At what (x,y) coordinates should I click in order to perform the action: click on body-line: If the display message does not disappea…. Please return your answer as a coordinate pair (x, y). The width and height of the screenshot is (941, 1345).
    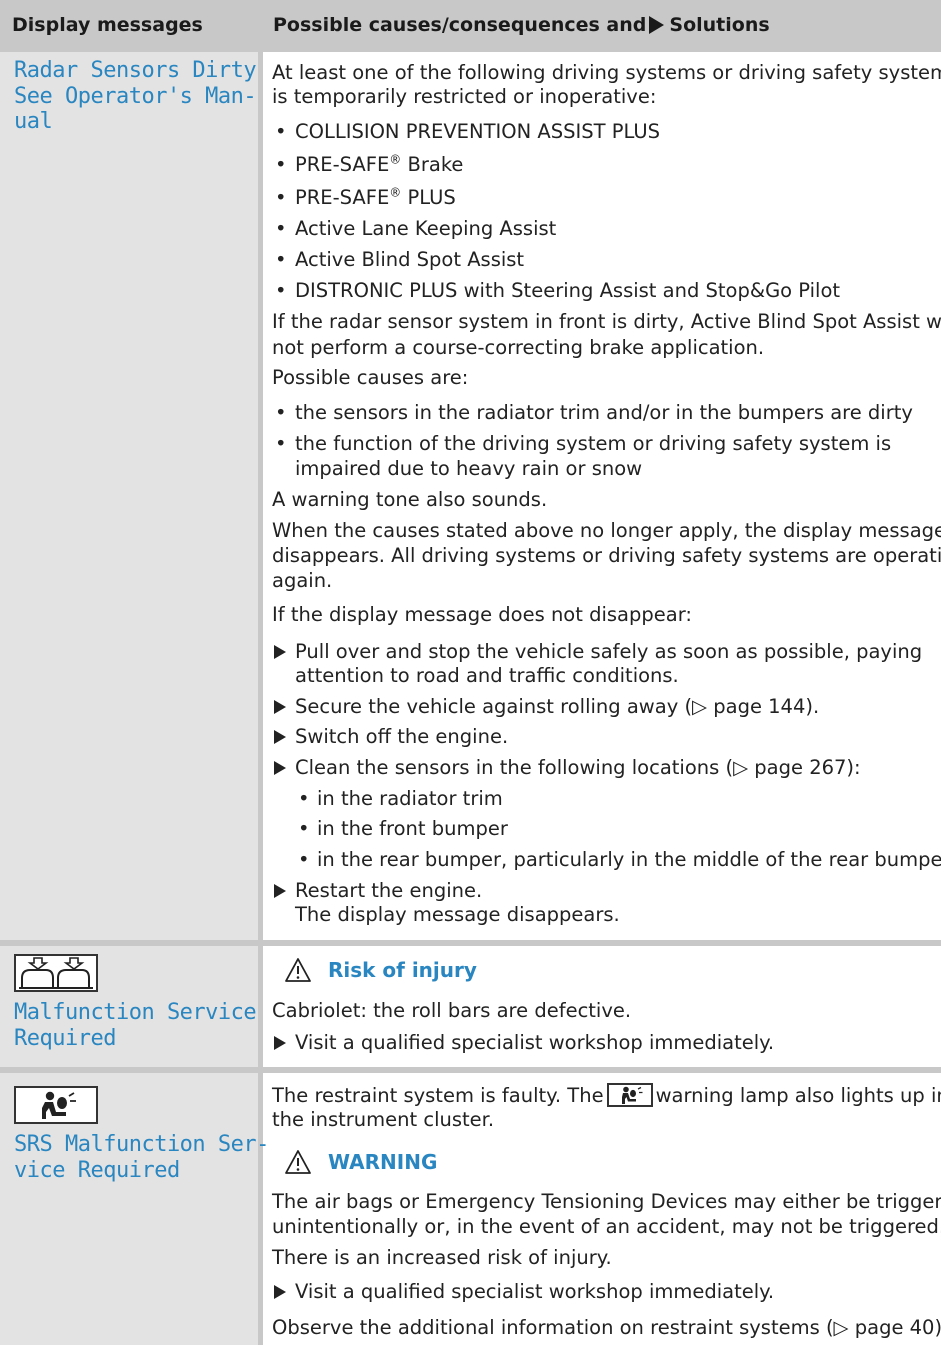
    Looking at the image, I should click on (482, 614).